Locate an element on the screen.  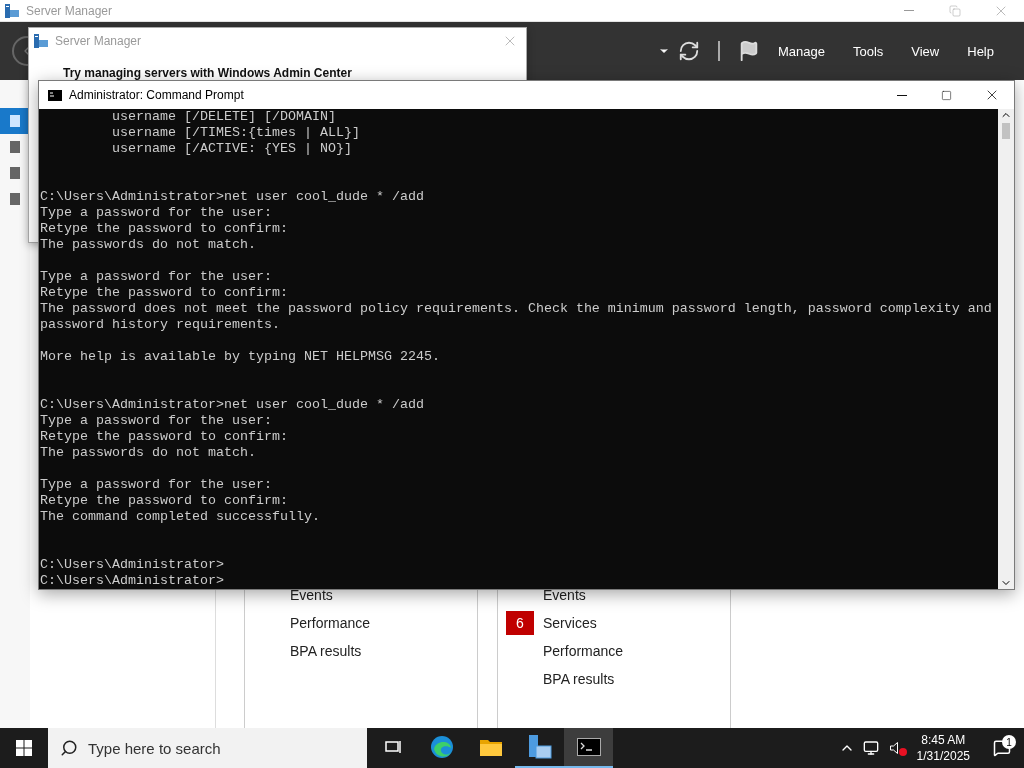
tile-link: Services is located at coordinates (570, 623).